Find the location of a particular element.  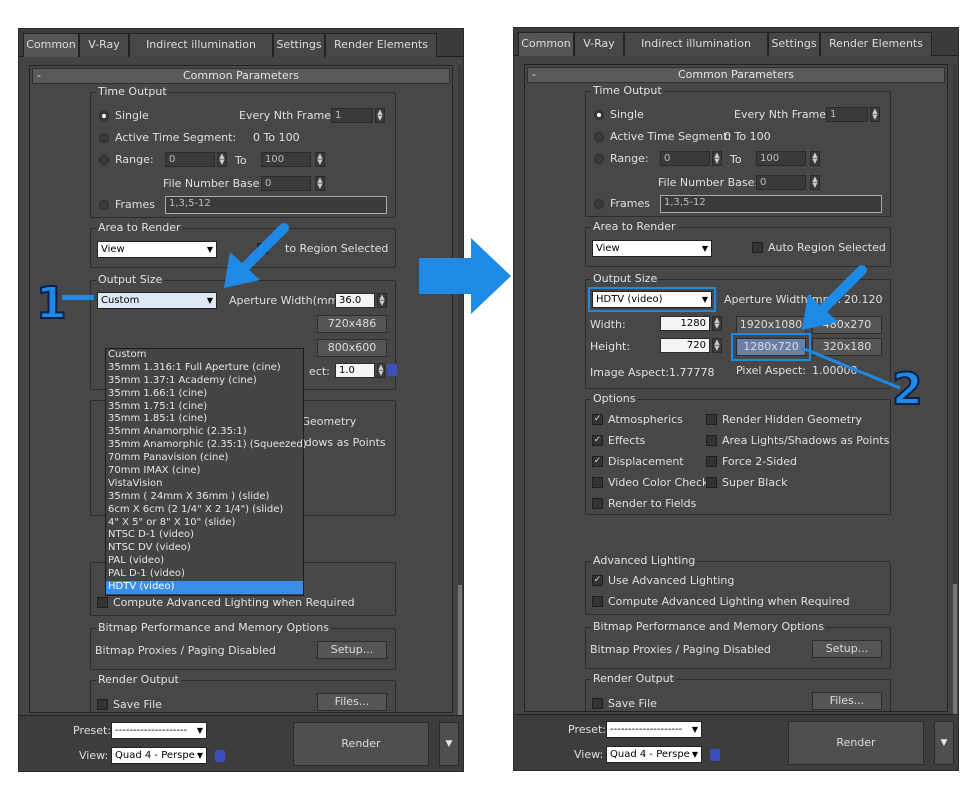

area-lights-checkbox is located at coordinates (711, 440).